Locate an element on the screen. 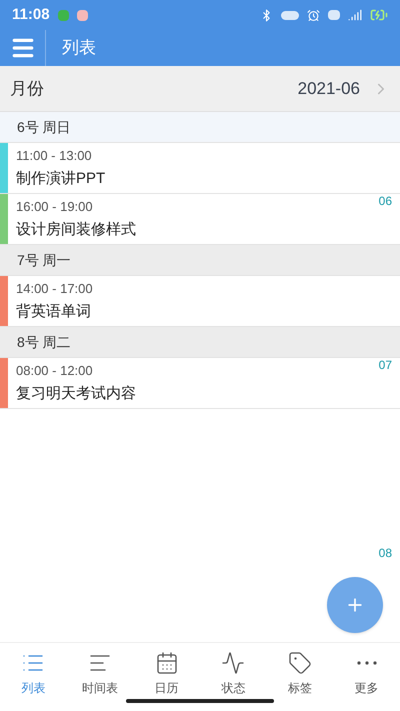 The width and height of the screenshot is (400, 711). app-notification-icon is located at coordinates (63, 15).